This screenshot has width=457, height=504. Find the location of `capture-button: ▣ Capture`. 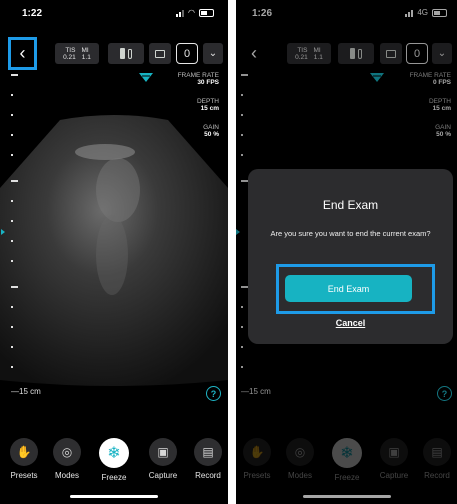

capture-button: ▣ Capture is located at coordinates (163, 459).